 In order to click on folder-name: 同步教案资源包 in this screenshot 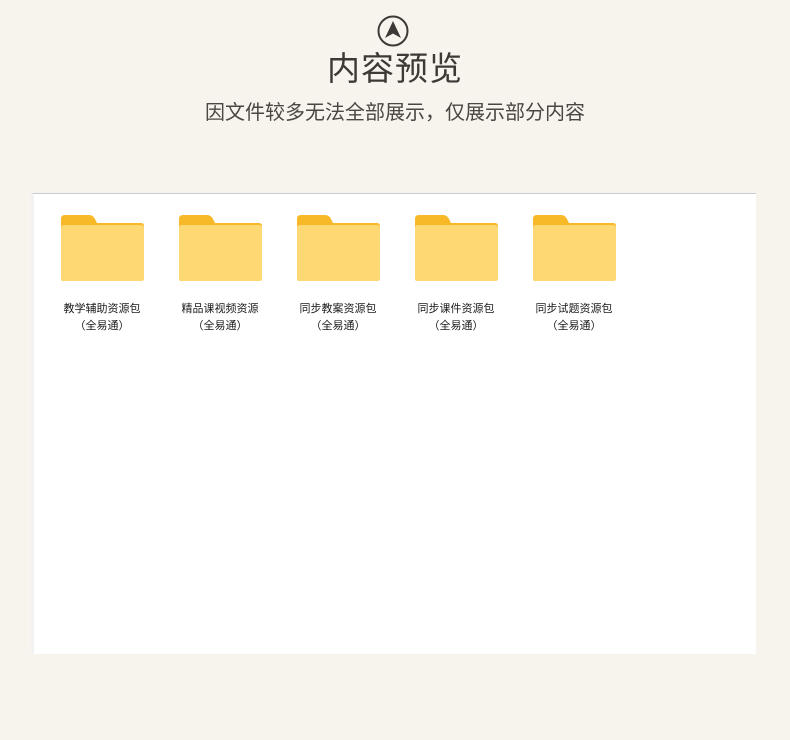, I will do `click(338, 308)`.